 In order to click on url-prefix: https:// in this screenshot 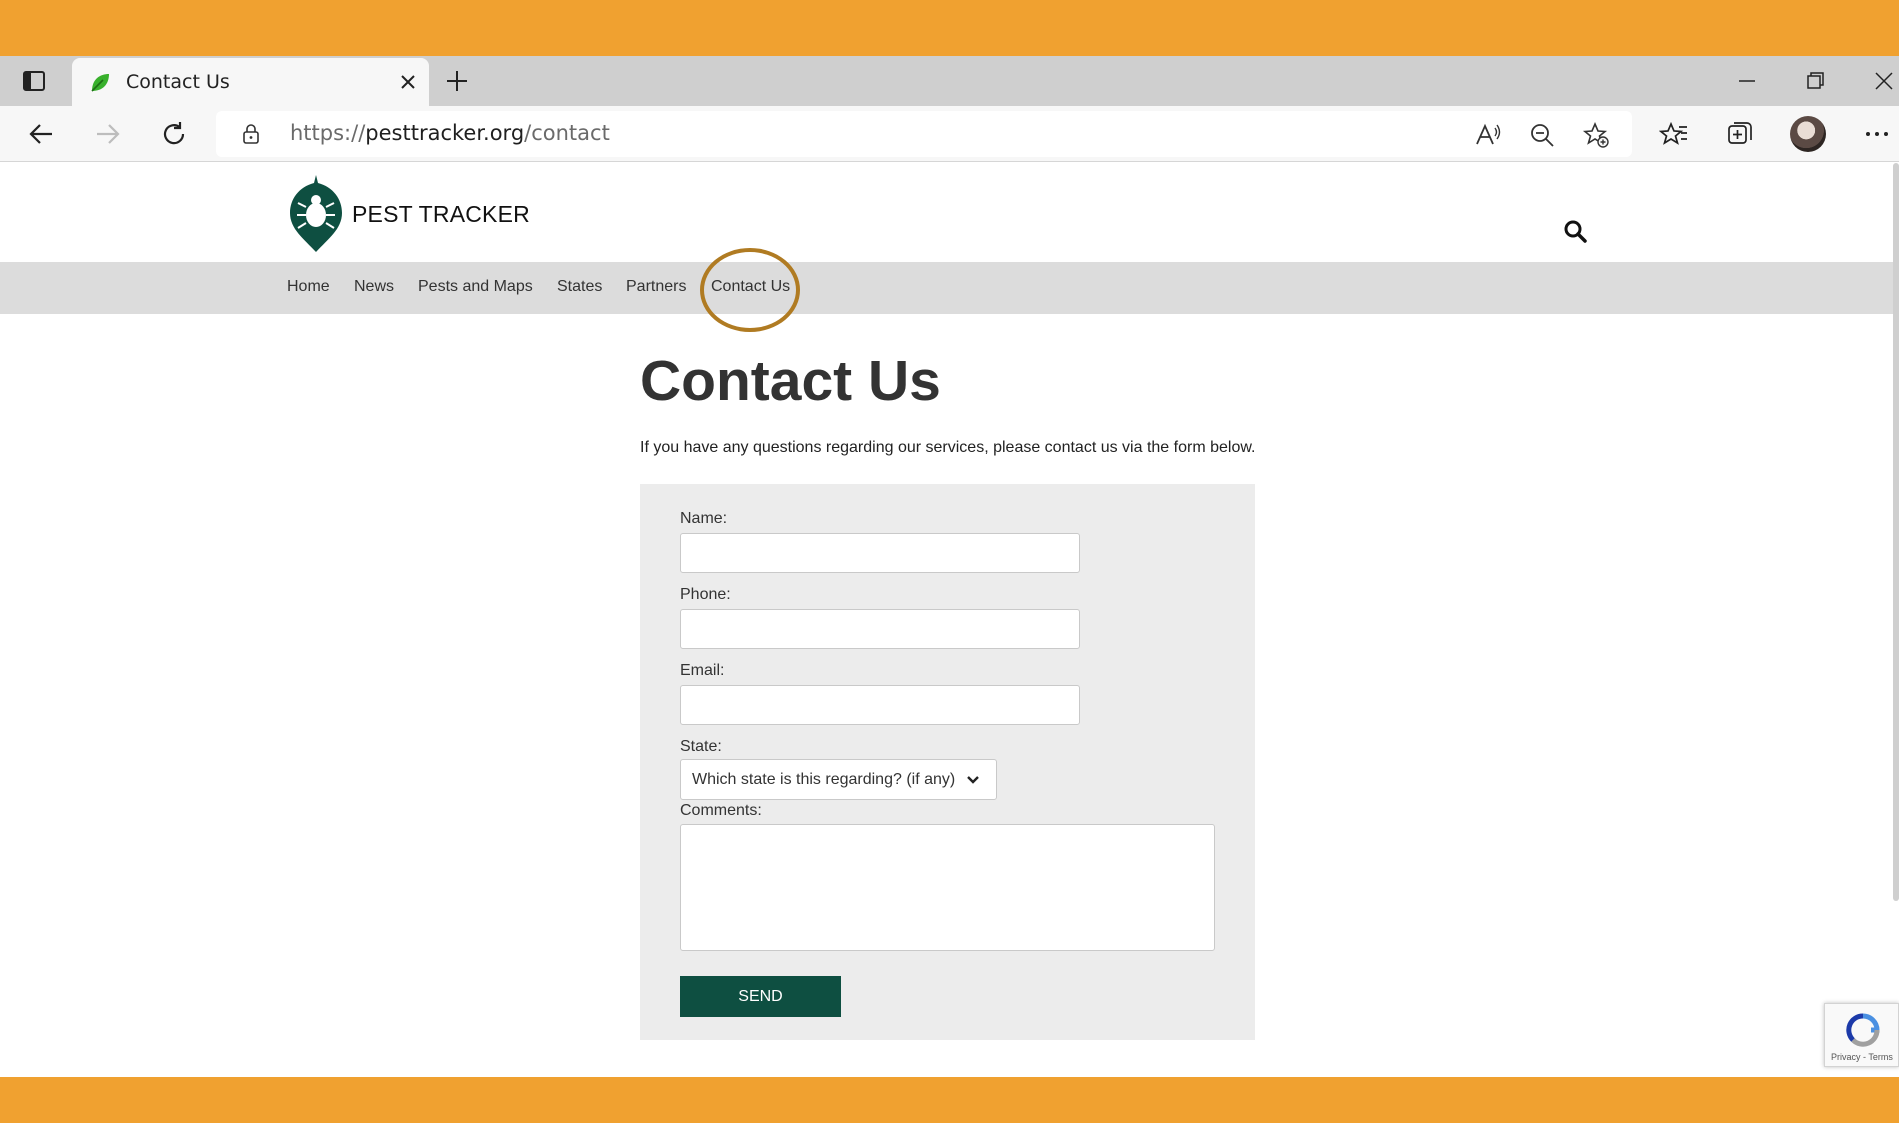, I will do `click(328, 133)`.